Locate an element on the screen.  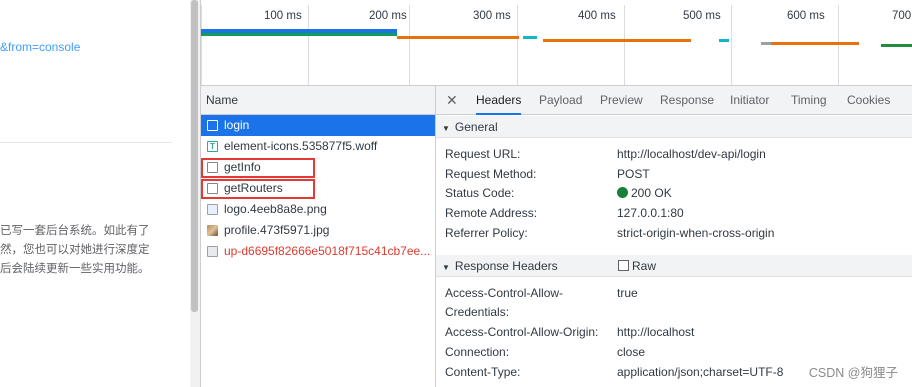
page-scrollbar is located at coordinates (195, 193).